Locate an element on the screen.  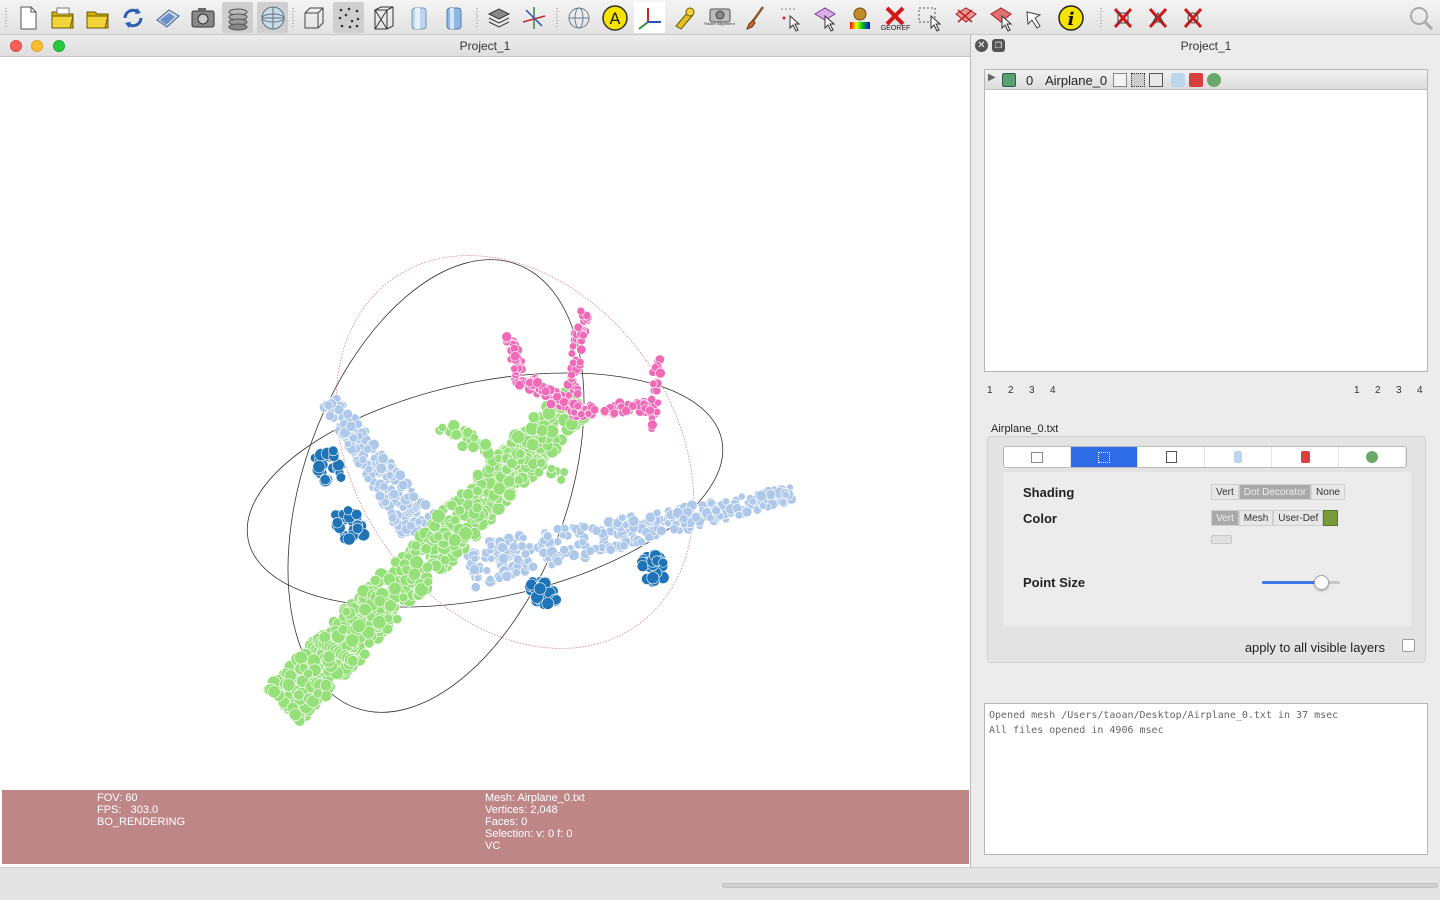
raster-icon: Raster Alignment is located at coordinates (719, 17).